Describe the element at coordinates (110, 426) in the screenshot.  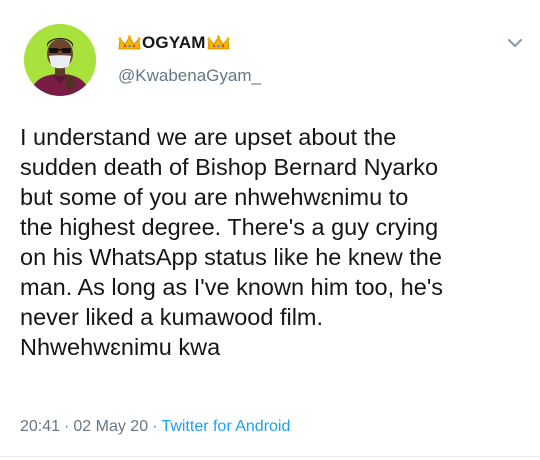
I see `tweet-date: 02 May 20` at that location.